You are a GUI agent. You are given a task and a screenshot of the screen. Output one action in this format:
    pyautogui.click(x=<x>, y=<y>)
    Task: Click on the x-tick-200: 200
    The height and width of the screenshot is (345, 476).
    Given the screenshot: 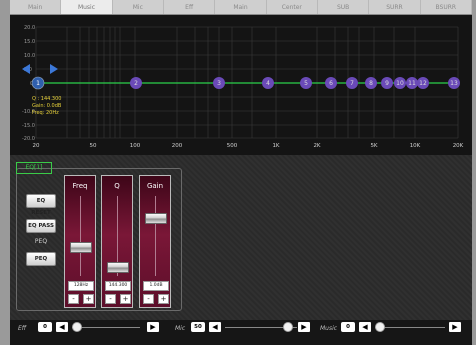 What is the action you would take?
    pyautogui.click(x=177, y=146)
    